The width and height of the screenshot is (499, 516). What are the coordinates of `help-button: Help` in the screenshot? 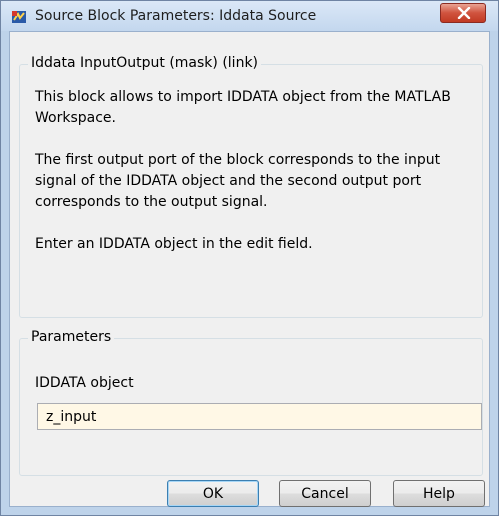 It's located at (439, 493).